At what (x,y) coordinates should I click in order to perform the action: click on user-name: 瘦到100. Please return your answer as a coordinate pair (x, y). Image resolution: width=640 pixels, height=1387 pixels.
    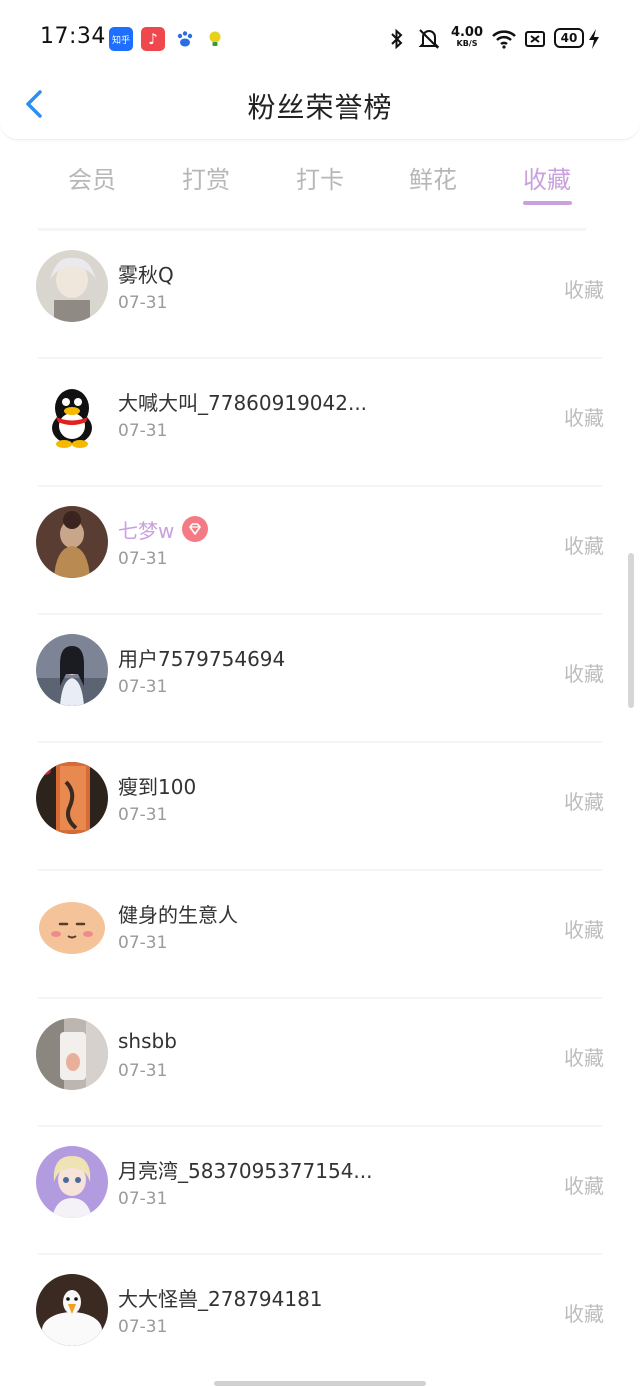
    Looking at the image, I should click on (157, 786).